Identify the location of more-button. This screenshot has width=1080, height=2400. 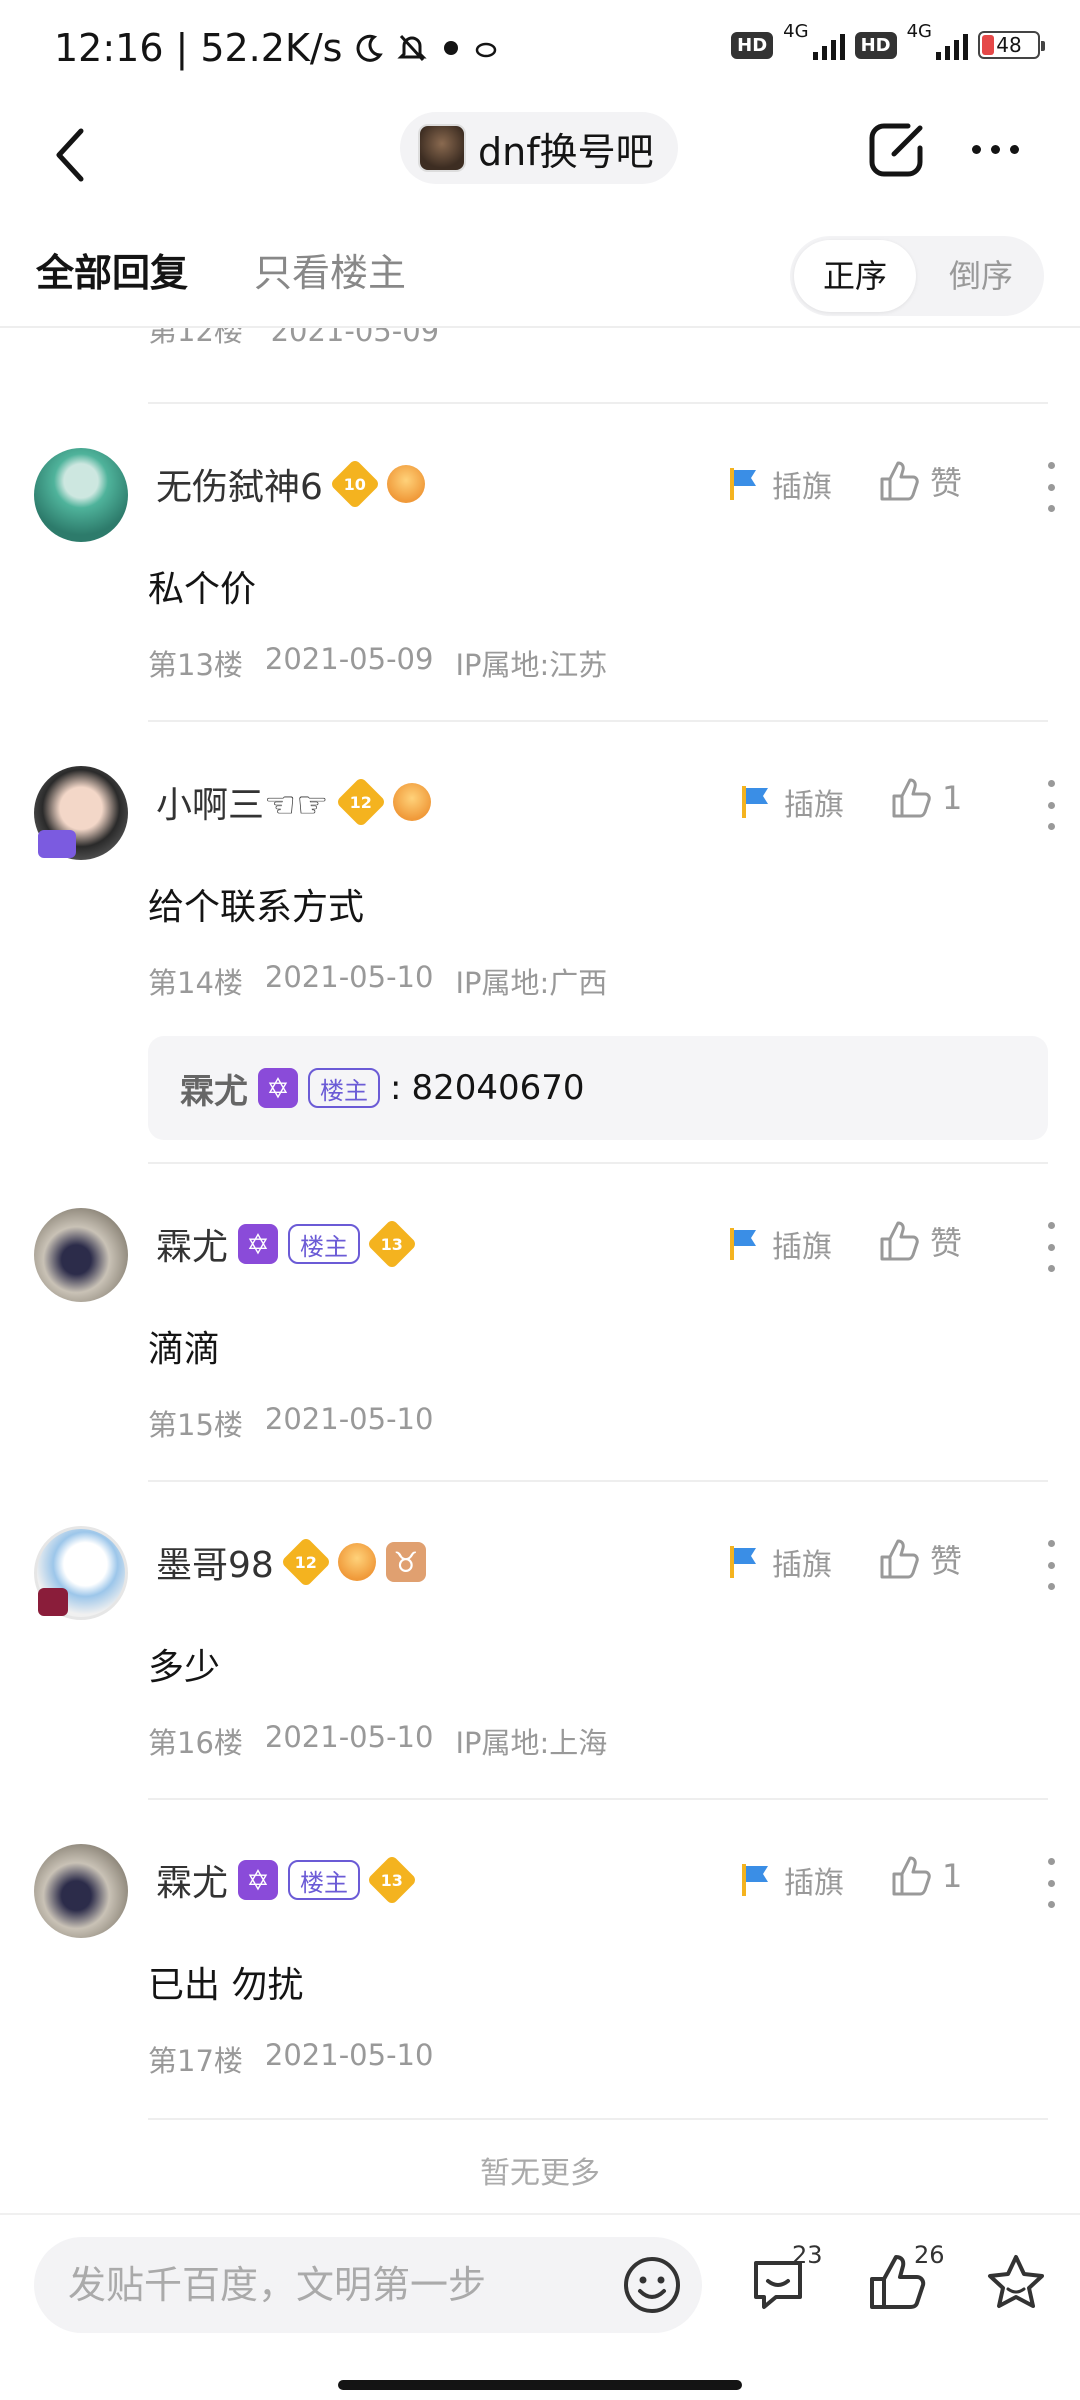
(995, 149).